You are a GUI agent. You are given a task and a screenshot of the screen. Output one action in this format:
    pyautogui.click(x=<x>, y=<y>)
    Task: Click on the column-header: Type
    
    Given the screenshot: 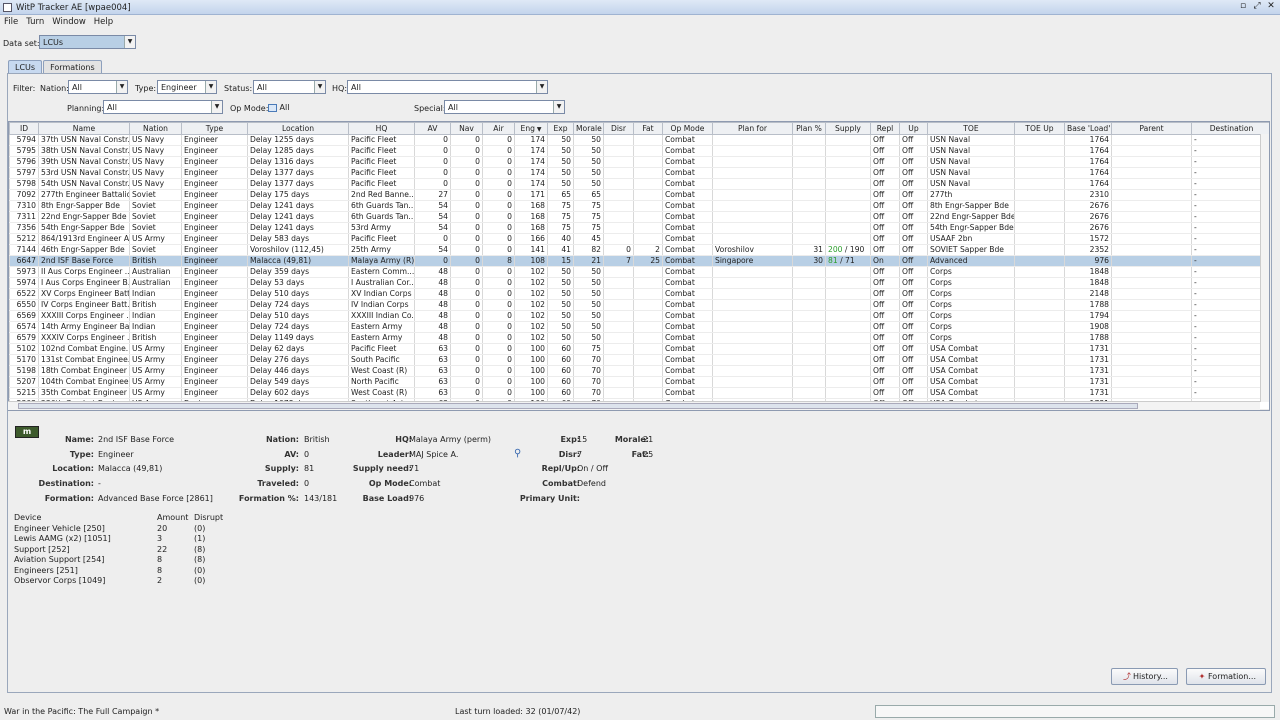 What is the action you would take?
    pyautogui.click(x=214, y=128)
    